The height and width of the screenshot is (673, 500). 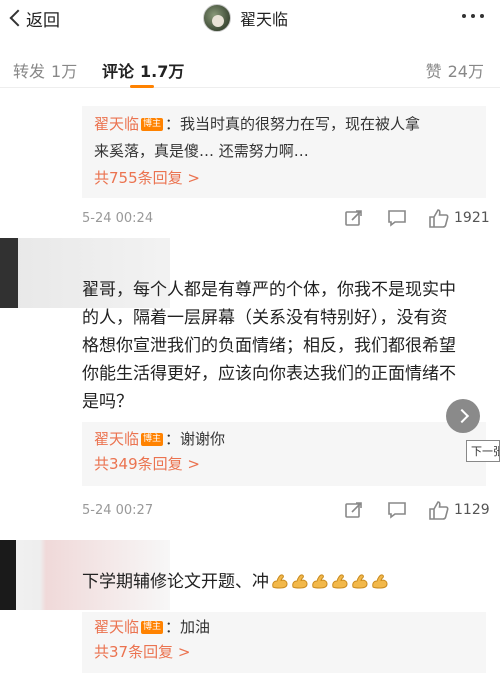 What do you see at coordinates (483, 451) in the screenshot?
I see `tooltip: 下一张` at bounding box center [483, 451].